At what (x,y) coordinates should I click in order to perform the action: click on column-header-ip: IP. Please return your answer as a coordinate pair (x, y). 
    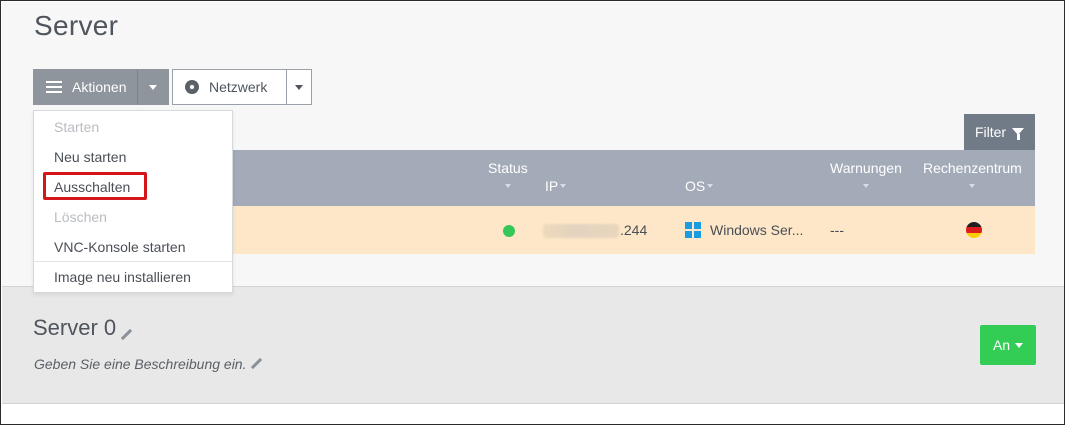
    Looking at the image, I should click on (556, 186).